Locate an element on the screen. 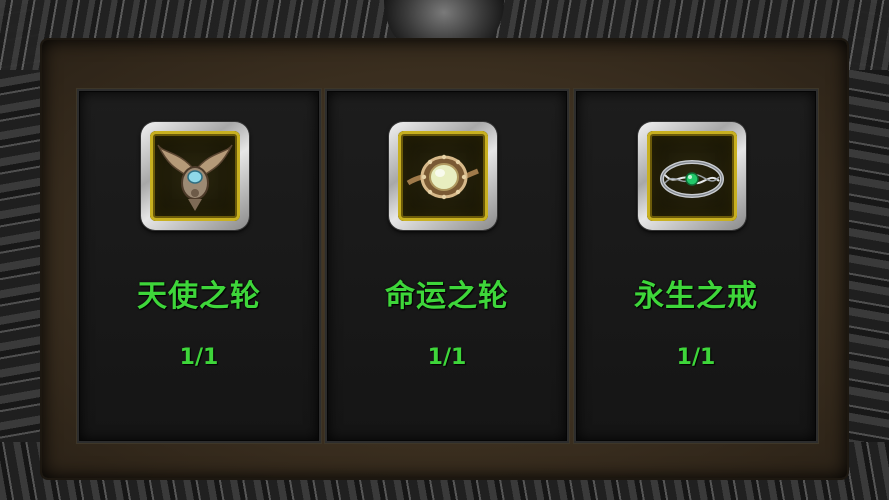 The height and width of the screenshot is (500, 889). winged-angel-amulet-icon is located at coordinates (195, 176).